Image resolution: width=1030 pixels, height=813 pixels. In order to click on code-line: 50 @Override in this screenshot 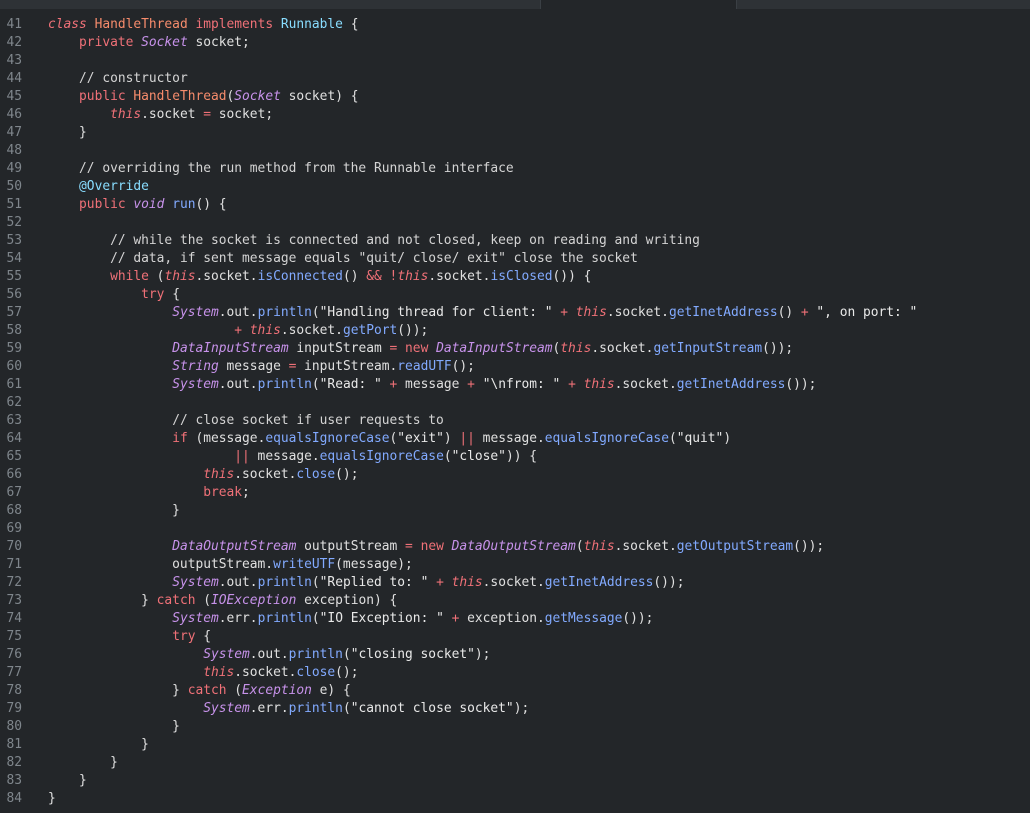, I will do `click(515, 187)`.